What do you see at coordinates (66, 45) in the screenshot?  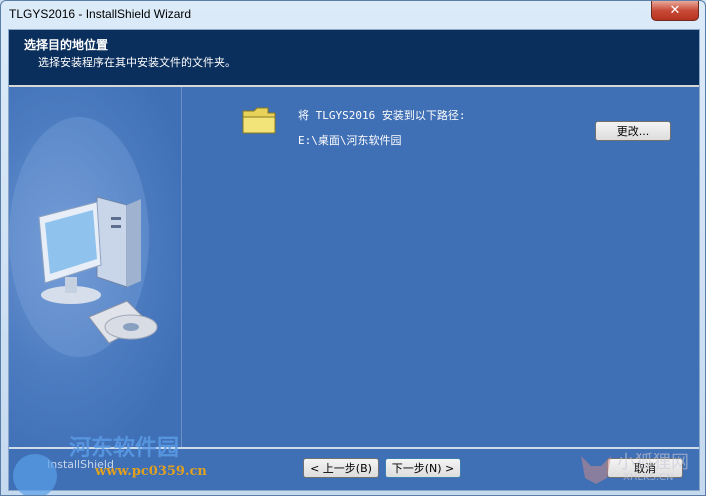 I see `header-title: 选择目的地位置` at bounding box center [66, 45].